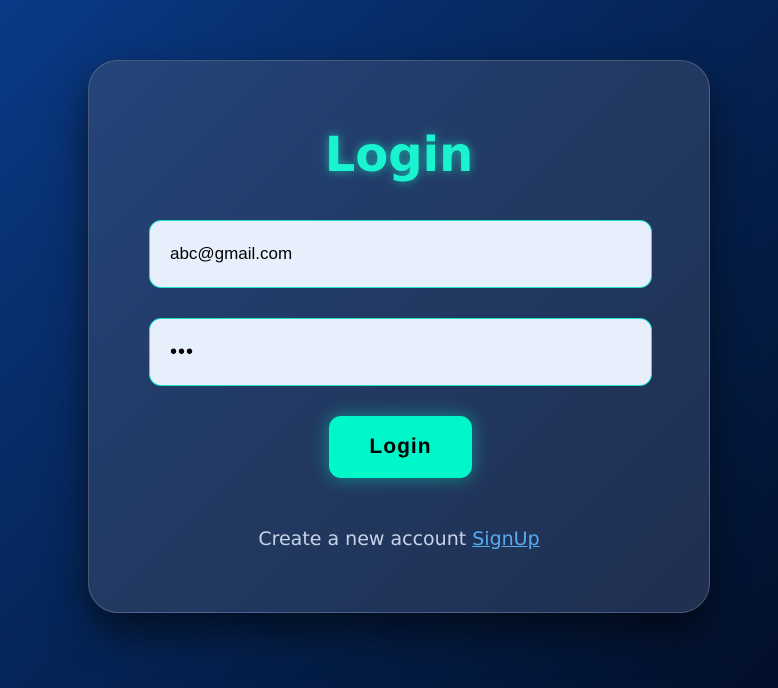 The width and height of the screenshot is (778, 688). I want to click on login-button: Login, so click(400, 447).